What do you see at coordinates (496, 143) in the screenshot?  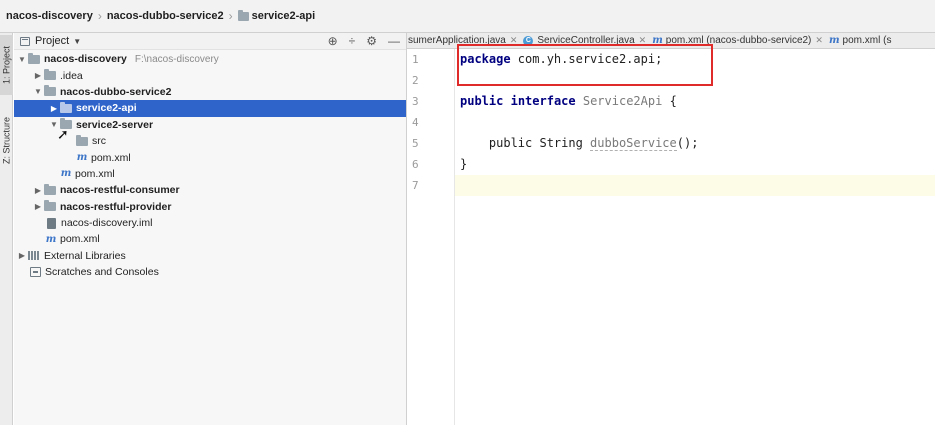 I see `code-token: public` at bounding box center [496, 143].